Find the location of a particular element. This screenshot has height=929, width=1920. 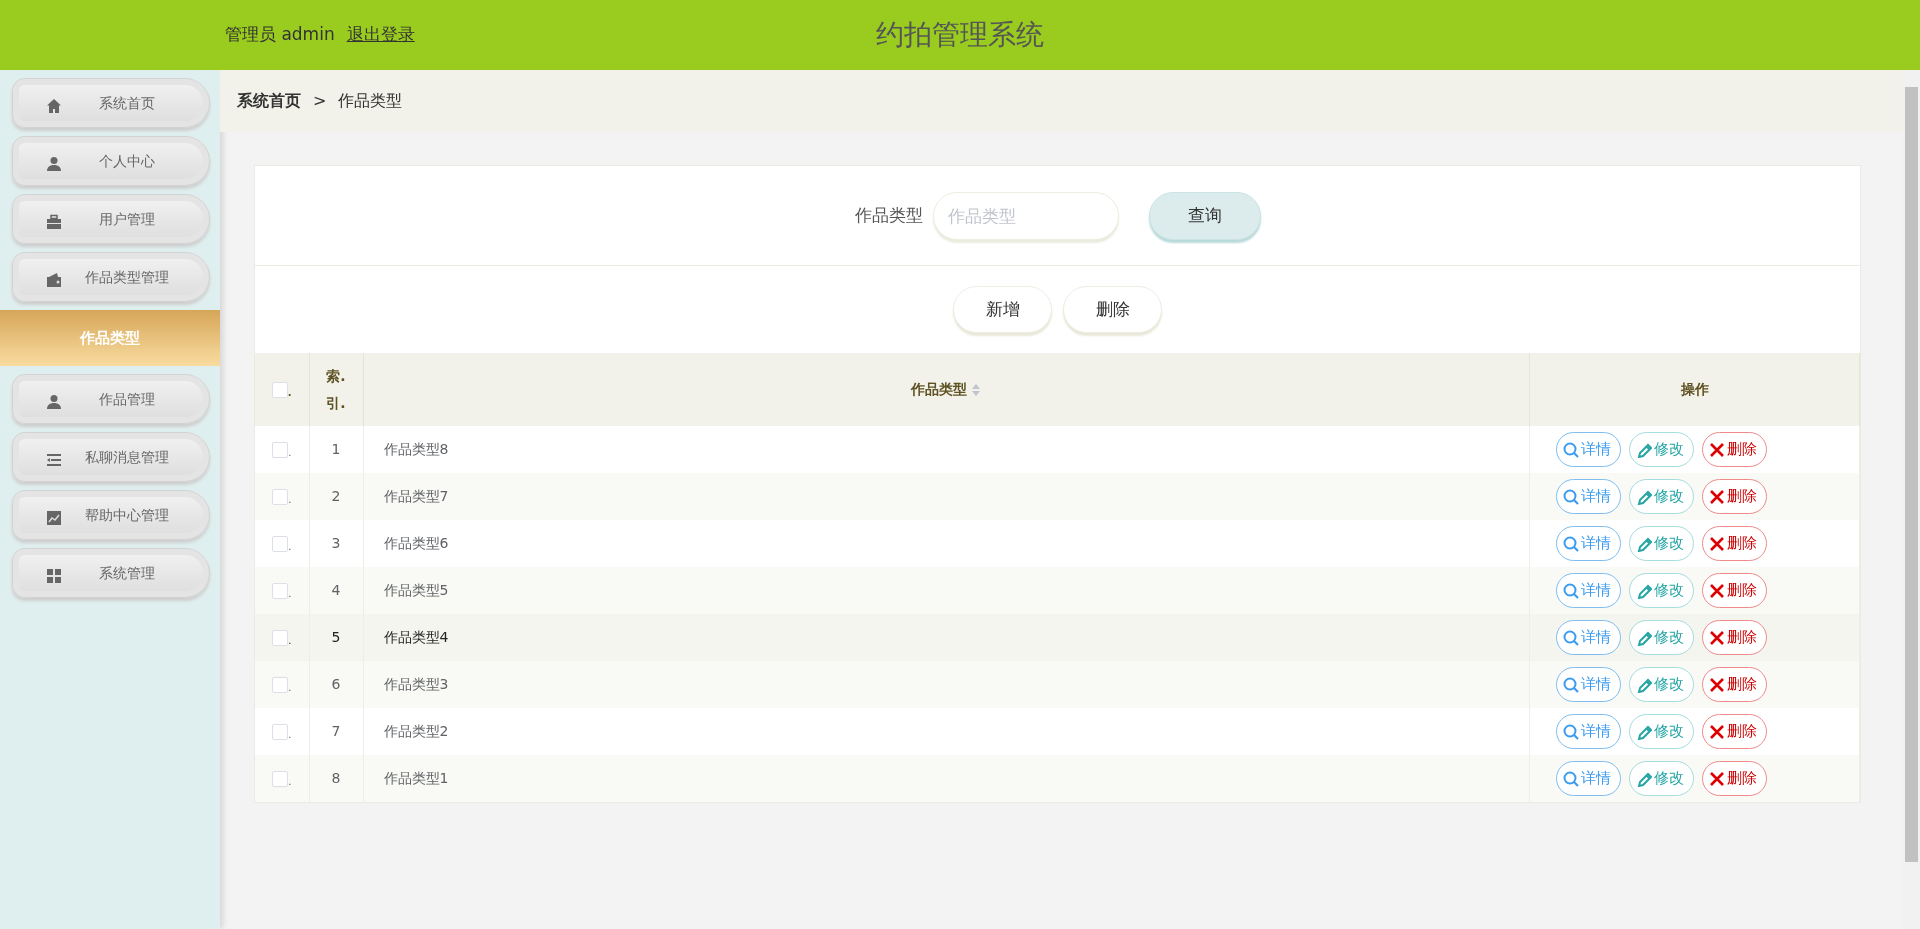

sidebar-item: 个人中心 is located at coordinates (111, 161).